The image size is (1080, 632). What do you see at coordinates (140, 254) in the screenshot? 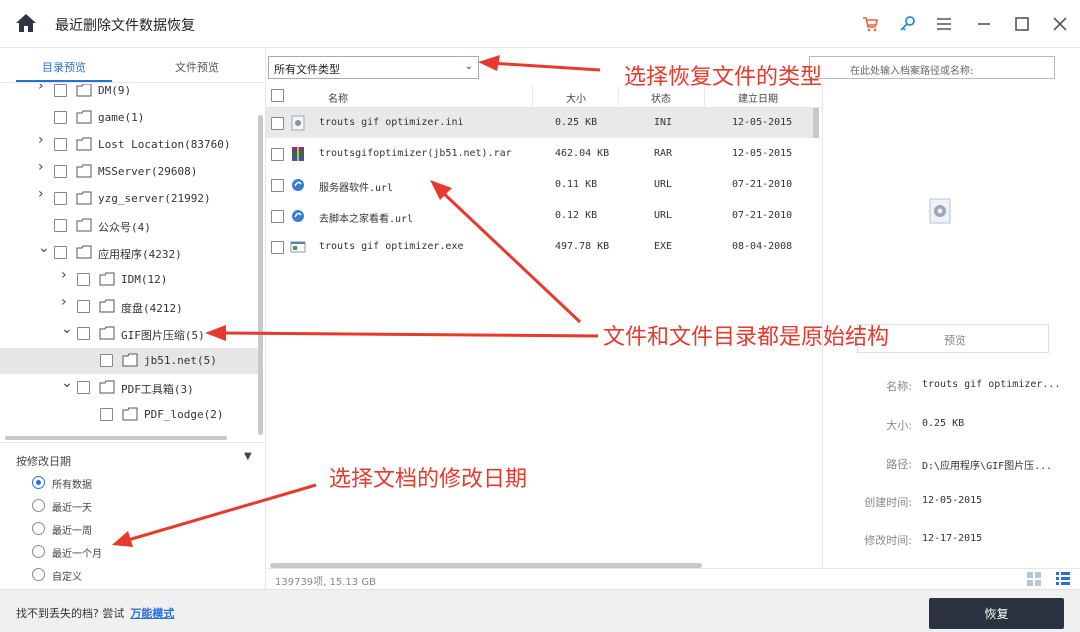
I see `tree-item-label: 应用程序(4232)` at bounding box center [140, 254].